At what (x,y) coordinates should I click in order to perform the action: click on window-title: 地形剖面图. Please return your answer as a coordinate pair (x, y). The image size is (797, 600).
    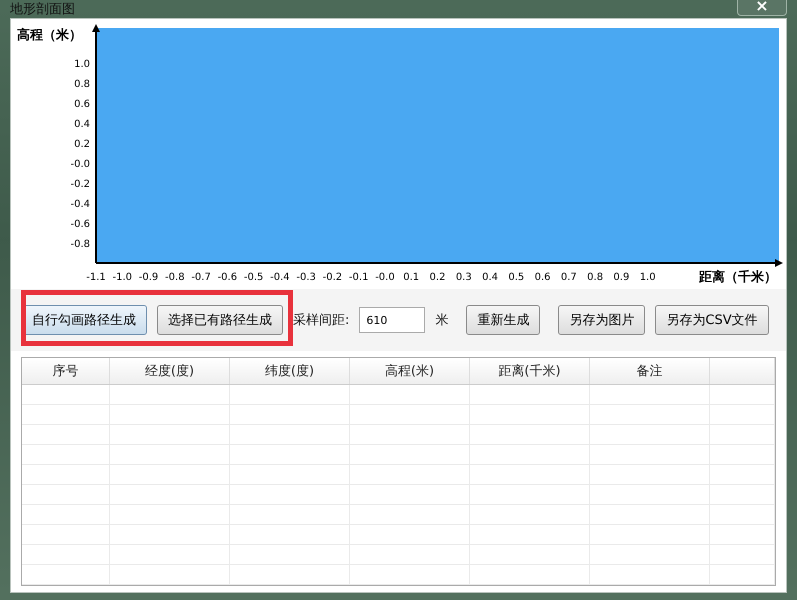
    Looking at the image, I should click on (42, 9).